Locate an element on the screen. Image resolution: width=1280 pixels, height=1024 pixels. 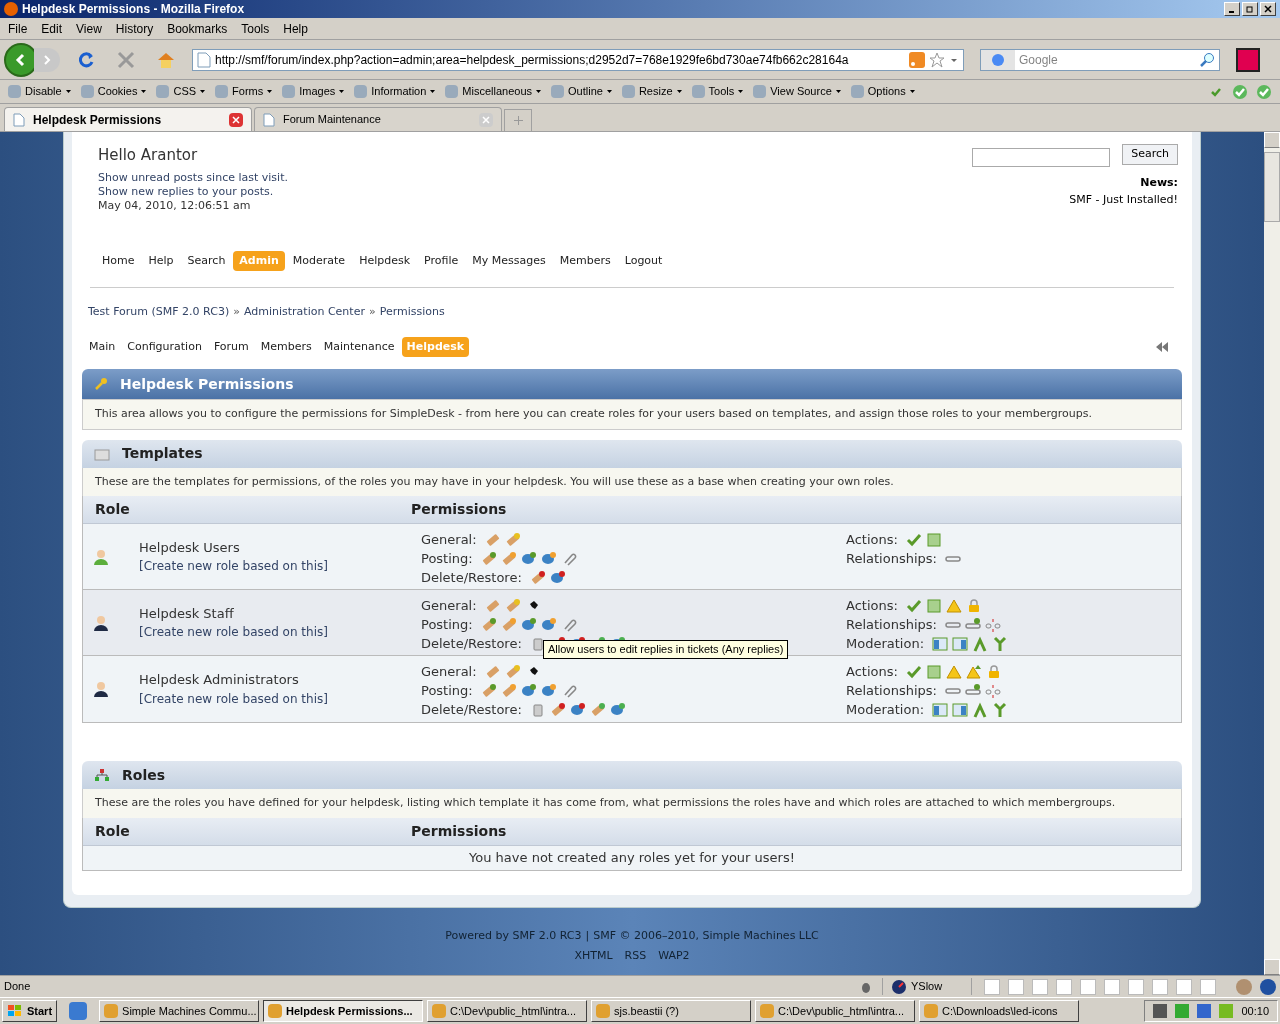
yslow-label: YSlow is located at coordinates (927, 986).